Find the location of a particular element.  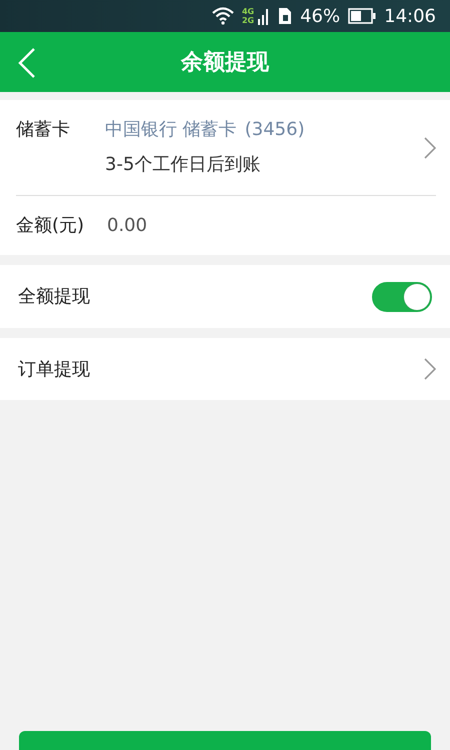

order-withdraw-row: 订单提现 is located at coordinates (225, 369).